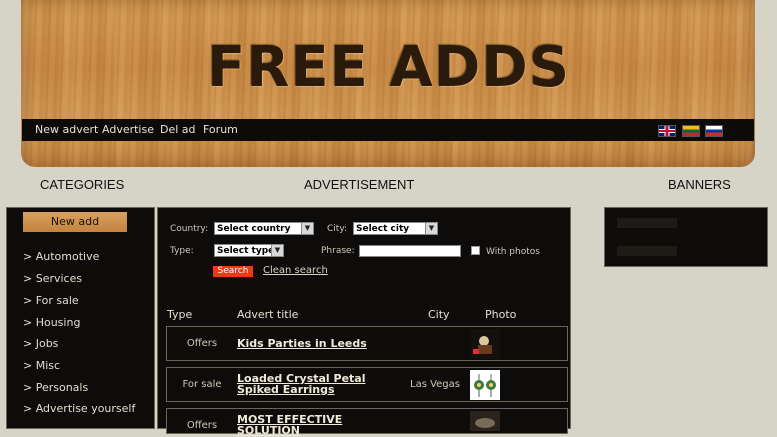  I want to click on column-photo: Photo, so click(501, 314).